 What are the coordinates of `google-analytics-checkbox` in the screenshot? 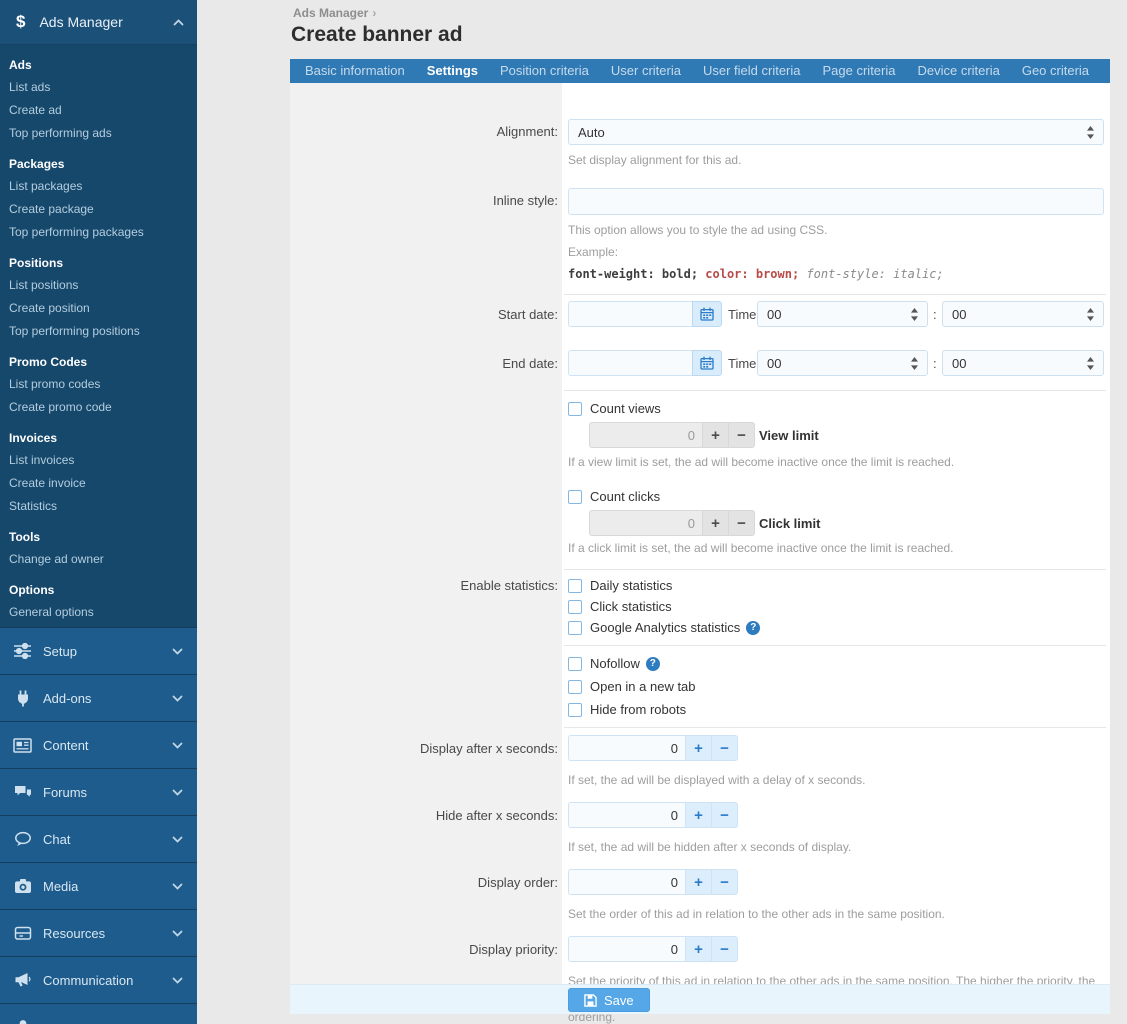 It's located at (575, 627).